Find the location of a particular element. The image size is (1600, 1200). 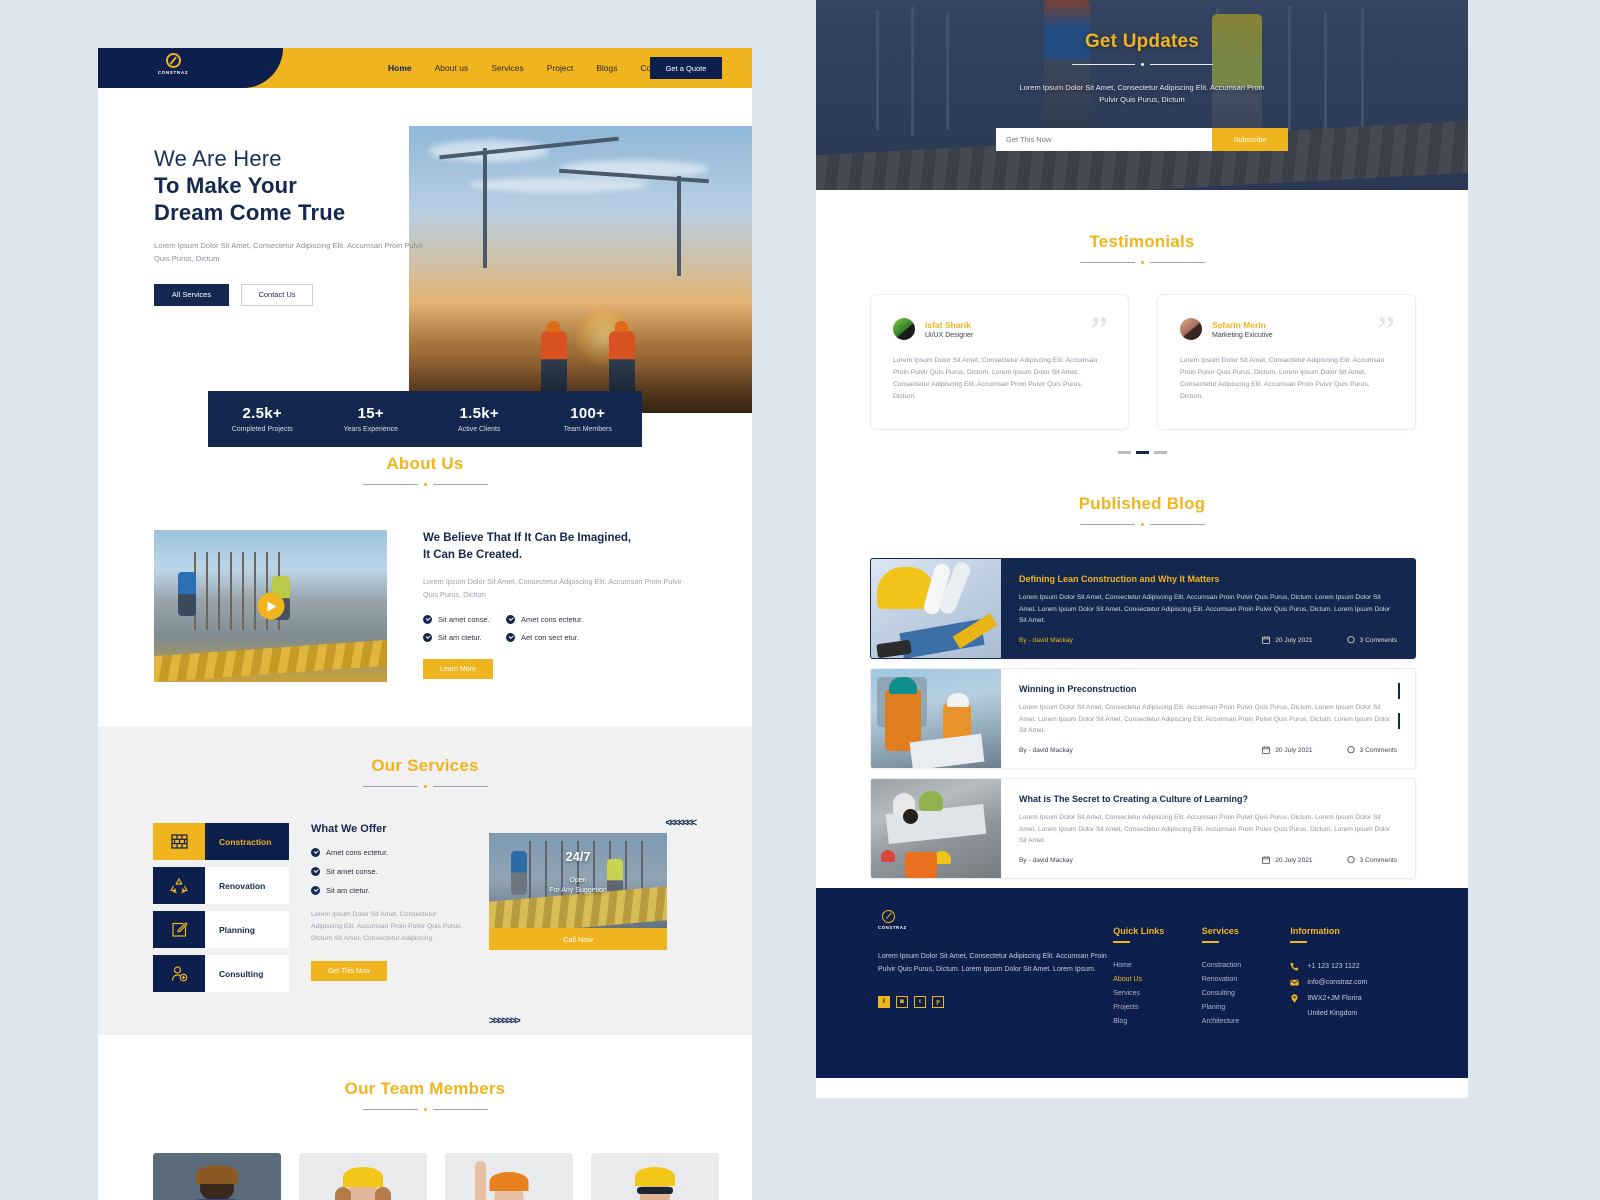

about-video-thumbnail is located at coordinates (270, 606).